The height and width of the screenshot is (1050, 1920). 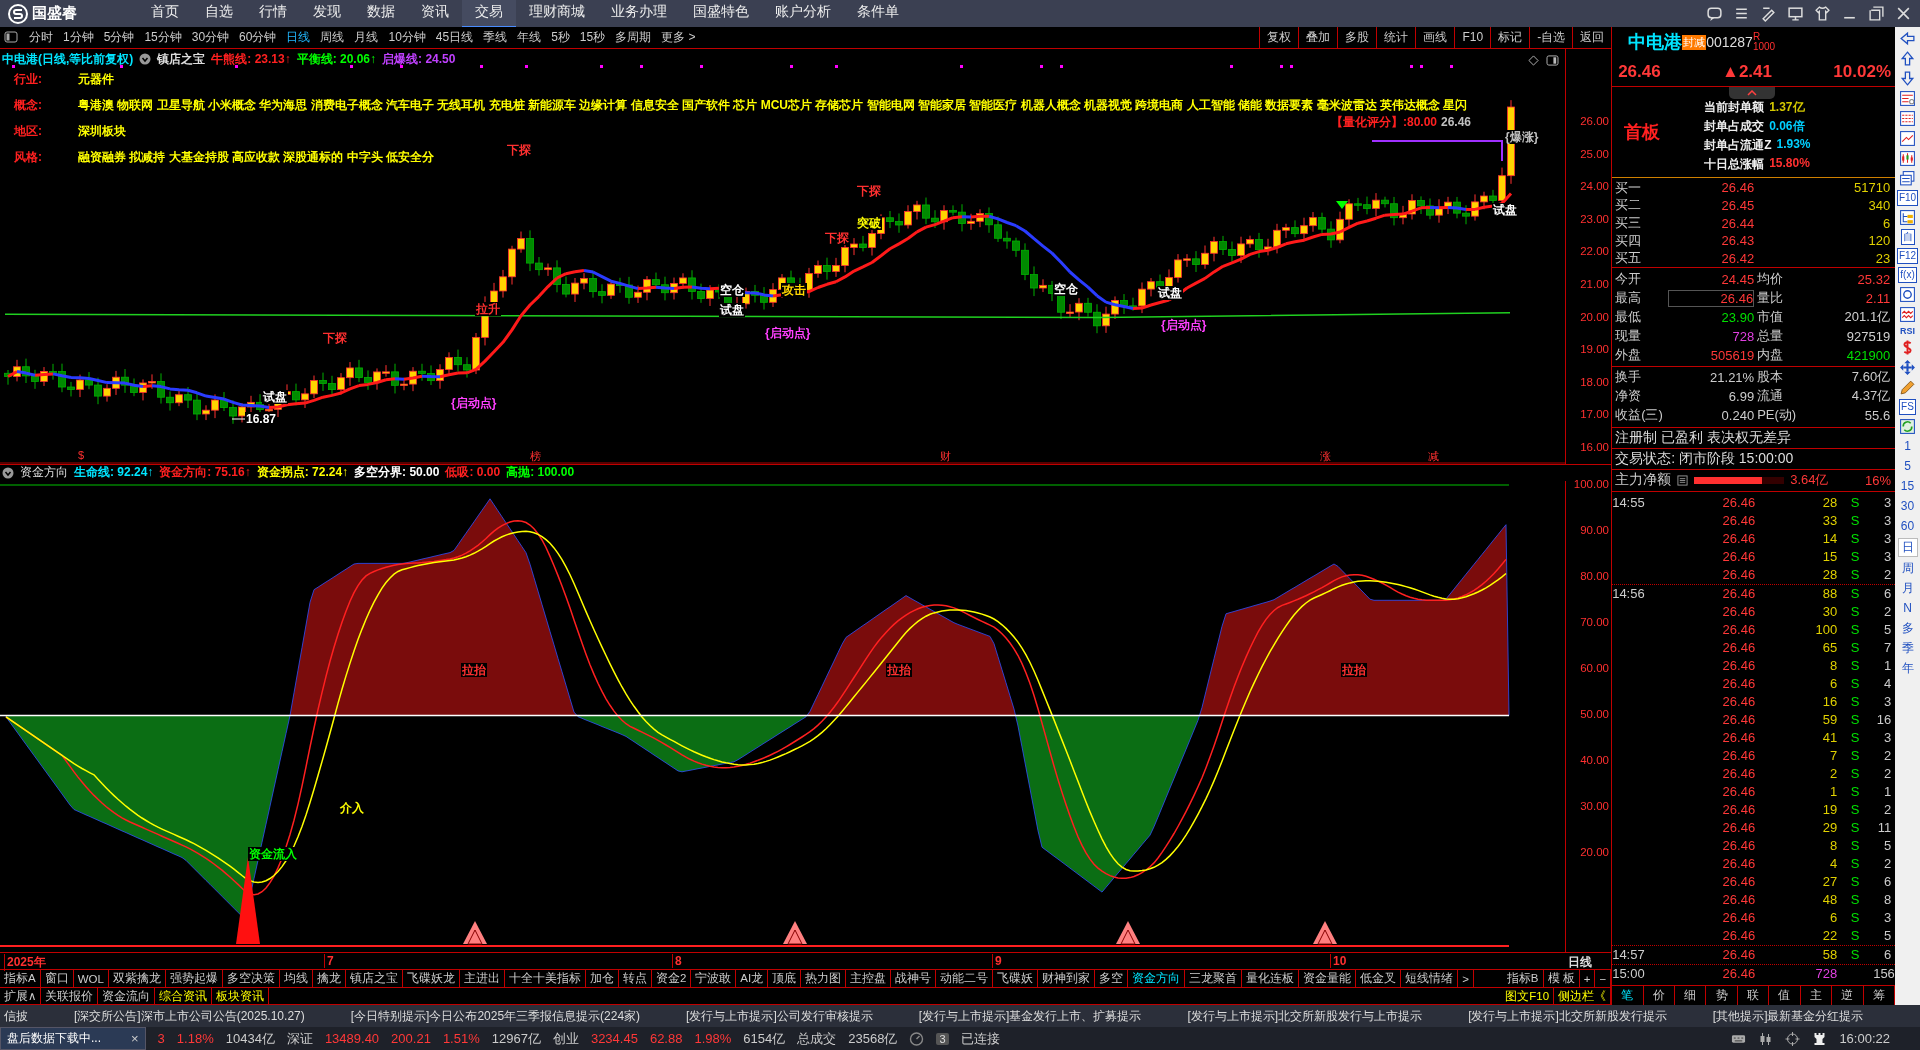 I want to click on back-arrow-icon, so click(x=1907, y=38).